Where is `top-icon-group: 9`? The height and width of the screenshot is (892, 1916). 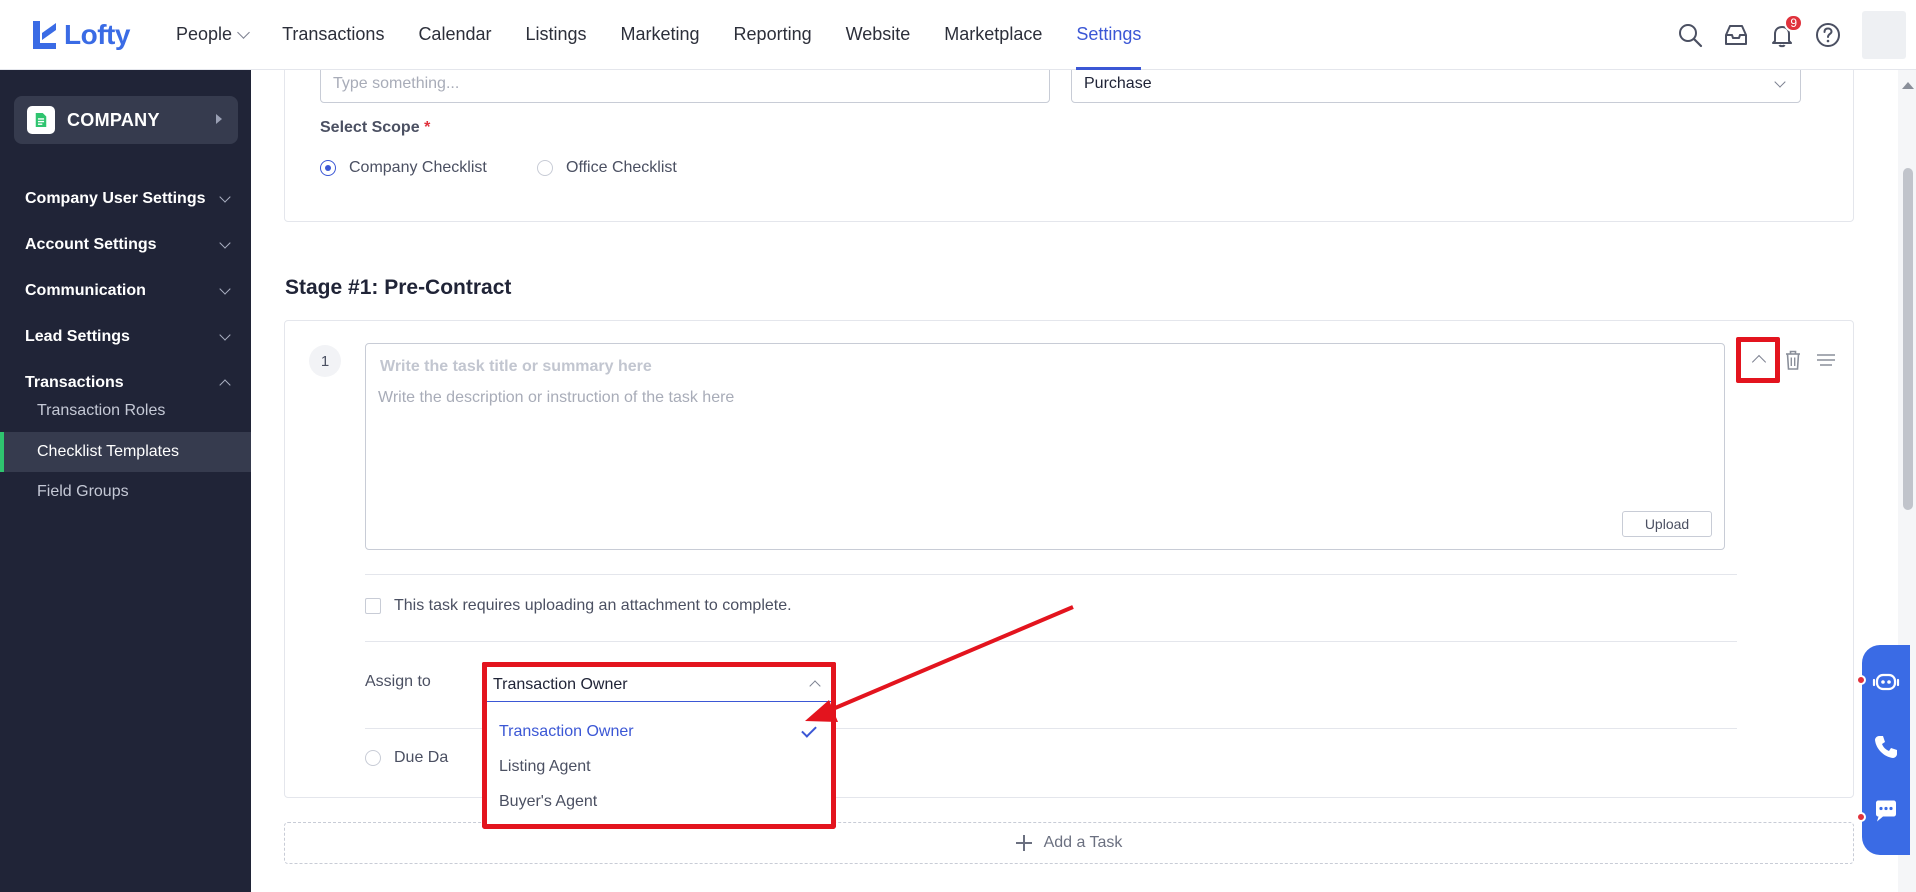 top-icon-group: 9 is located at coordinates (1787, 35).